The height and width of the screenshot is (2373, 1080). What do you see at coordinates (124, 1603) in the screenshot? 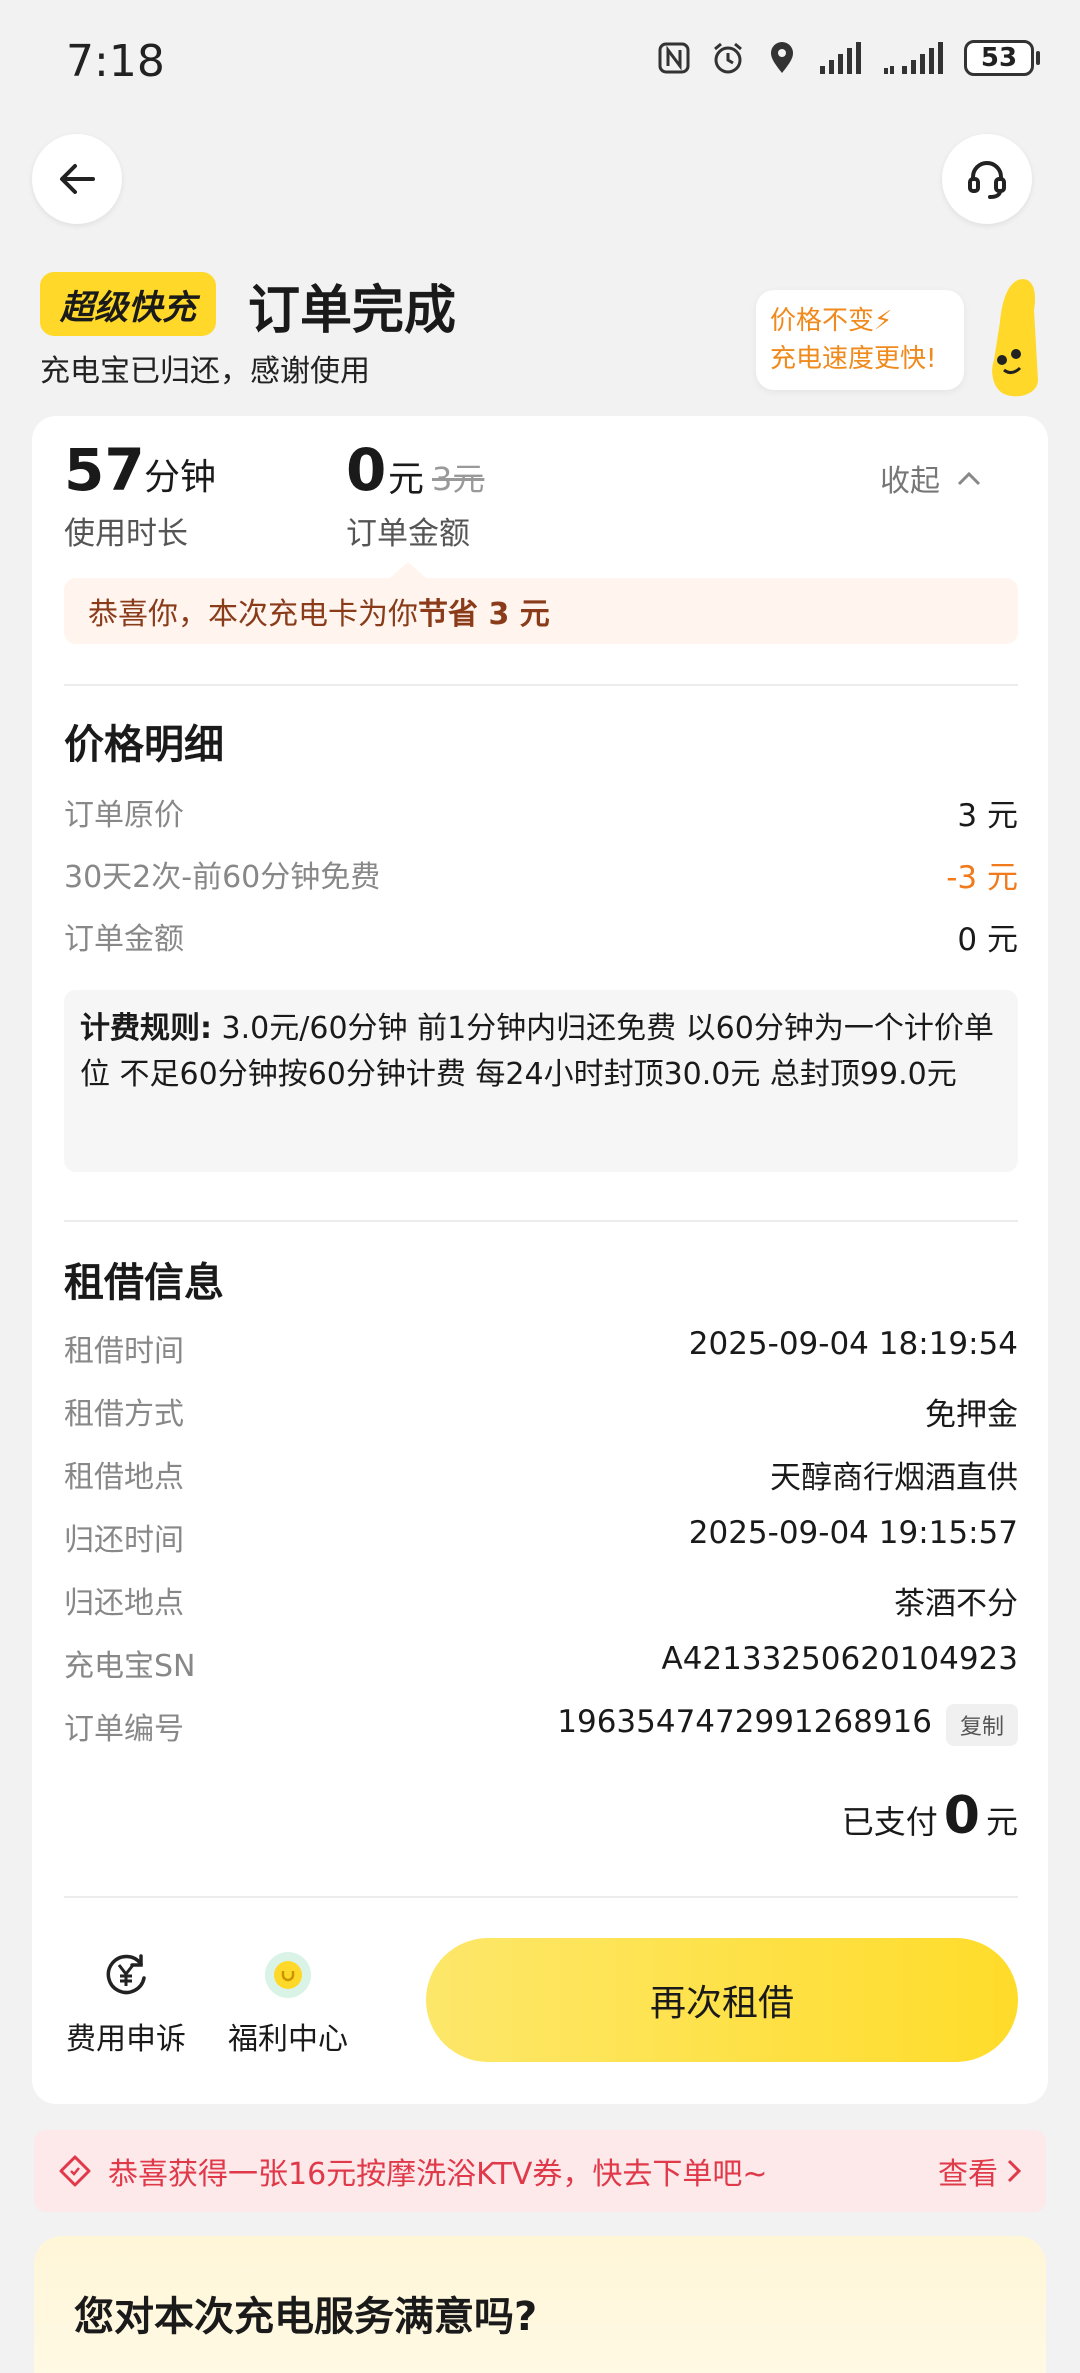
I see `rental-row-label: 归还地点` at bounding box center [124, 1603].